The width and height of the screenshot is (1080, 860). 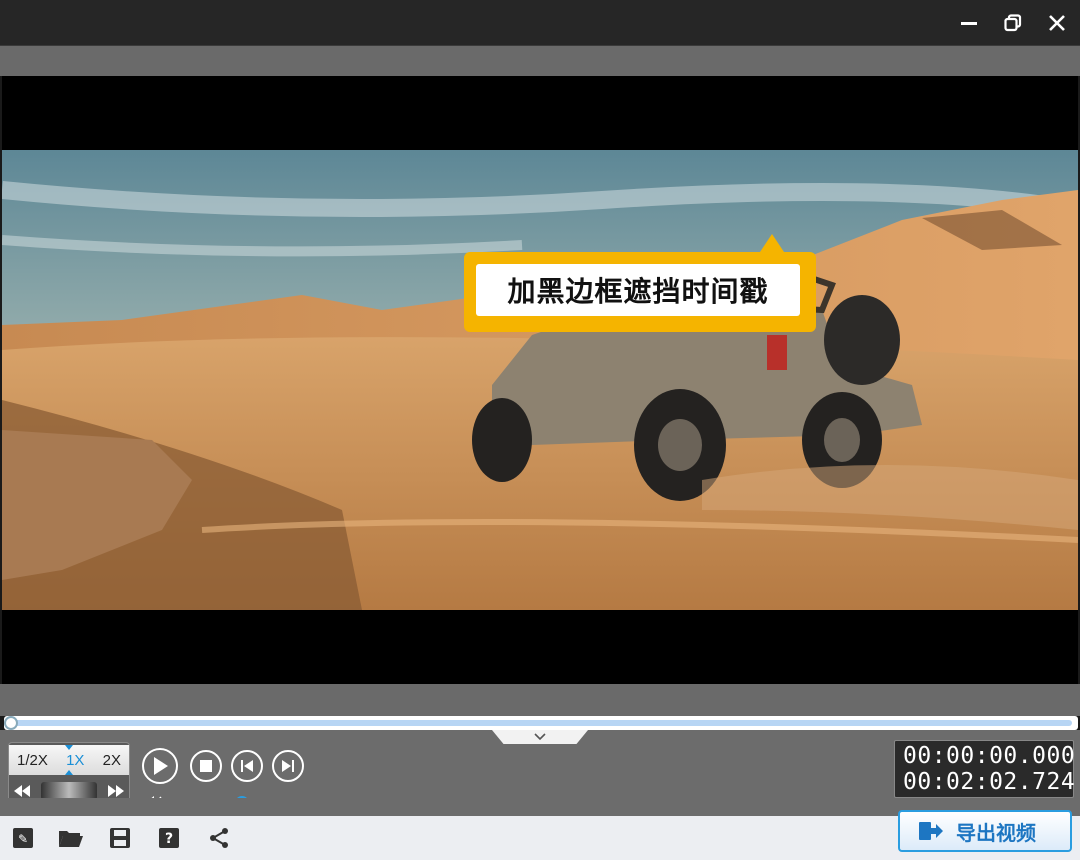 I want to click on speed-marker-bottom, so click(x=69, y=772).